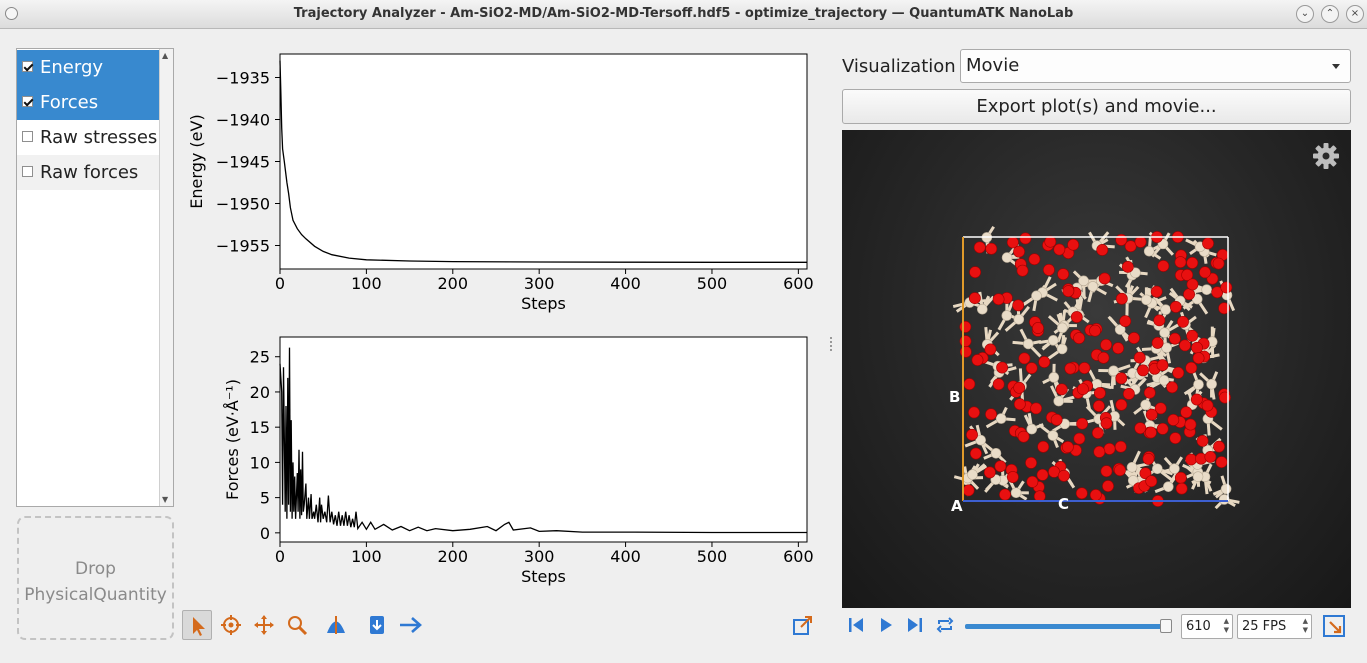 This screenshot has height=663, width=1367. Describe the element at coordinates (165, 55) in the screenshot. I see `scroll-up-icon: ▲` at that location.